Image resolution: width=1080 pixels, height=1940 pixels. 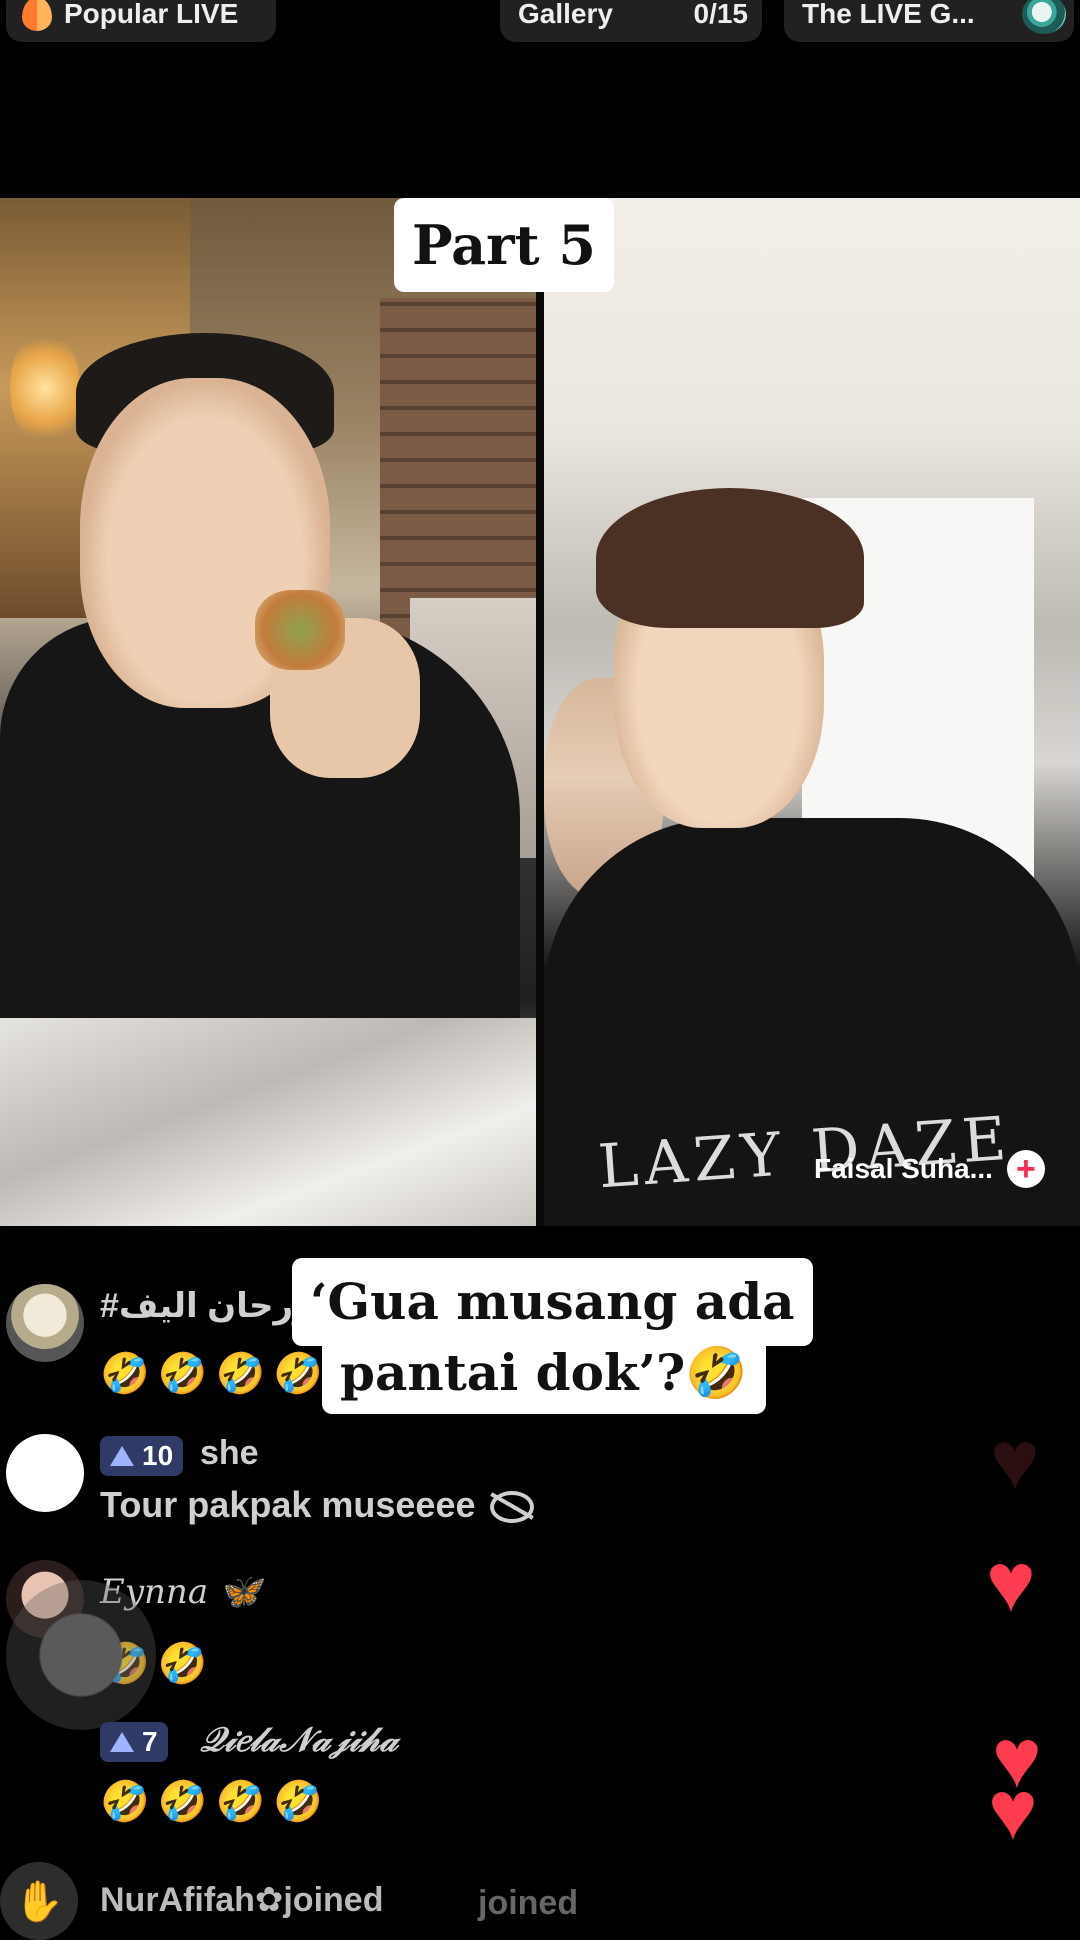 What do you see at coordinates (37, 15) in the screenshot?
I see `flame-icon` at bounding box center [37, 15].